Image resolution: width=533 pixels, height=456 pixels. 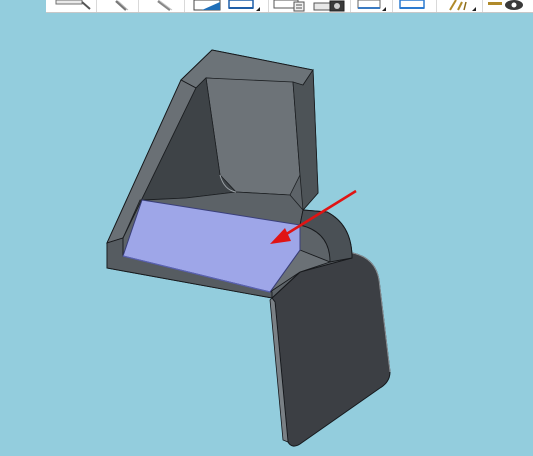 I want to click on display-style-button, so click(x=292, y=6).